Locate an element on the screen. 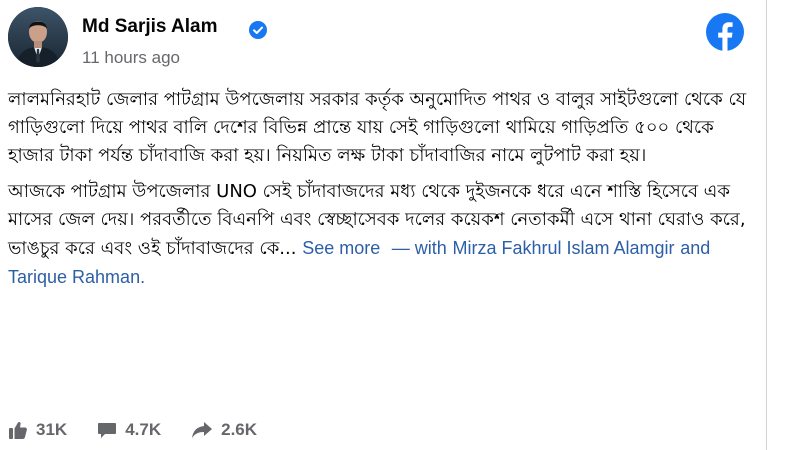 This screenshot has width=800, height=450. engagement-stats: 31K 4.7K 2.6K is located at coordinates (147, 430).